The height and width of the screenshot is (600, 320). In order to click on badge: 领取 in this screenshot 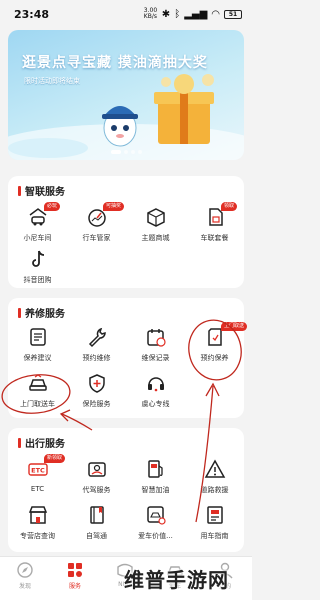, I will do `click(229, 206)`.